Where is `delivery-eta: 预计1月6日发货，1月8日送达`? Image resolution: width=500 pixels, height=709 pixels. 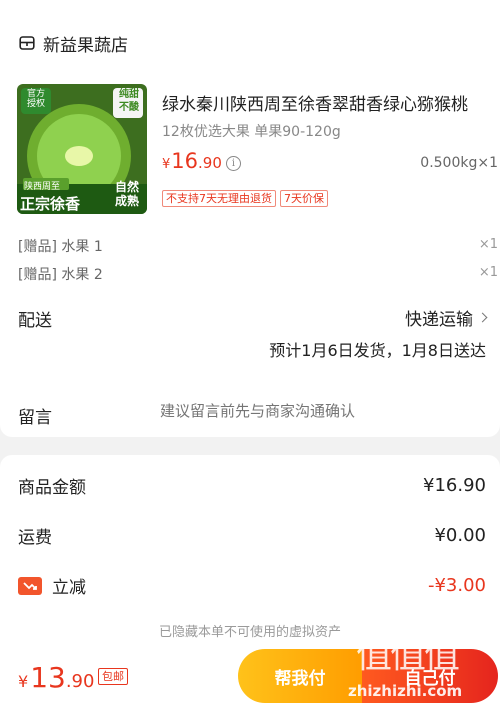 delivery-eta: 预计1月6日发货，1月8日送达 is located at coordinates (377, 350).